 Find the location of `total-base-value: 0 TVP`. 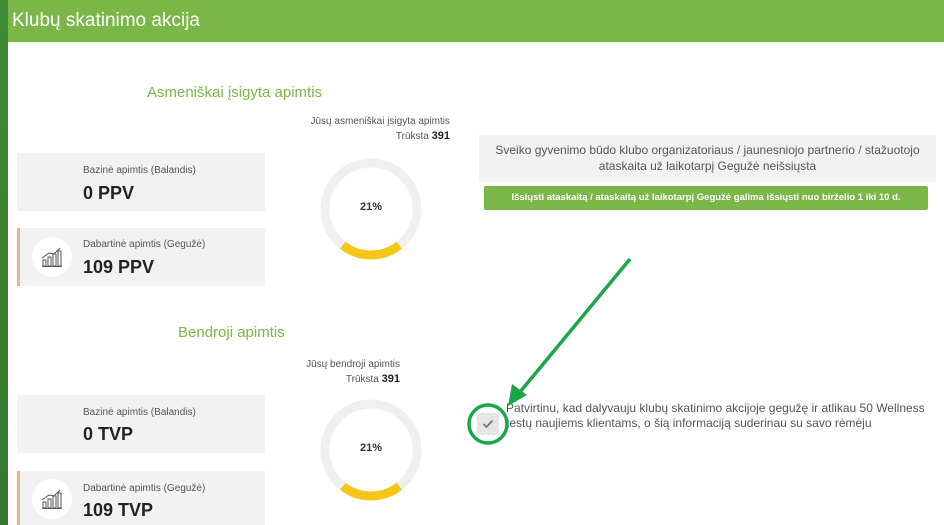

total-base-value: 0 TVP is located at coordinates (108, 434).